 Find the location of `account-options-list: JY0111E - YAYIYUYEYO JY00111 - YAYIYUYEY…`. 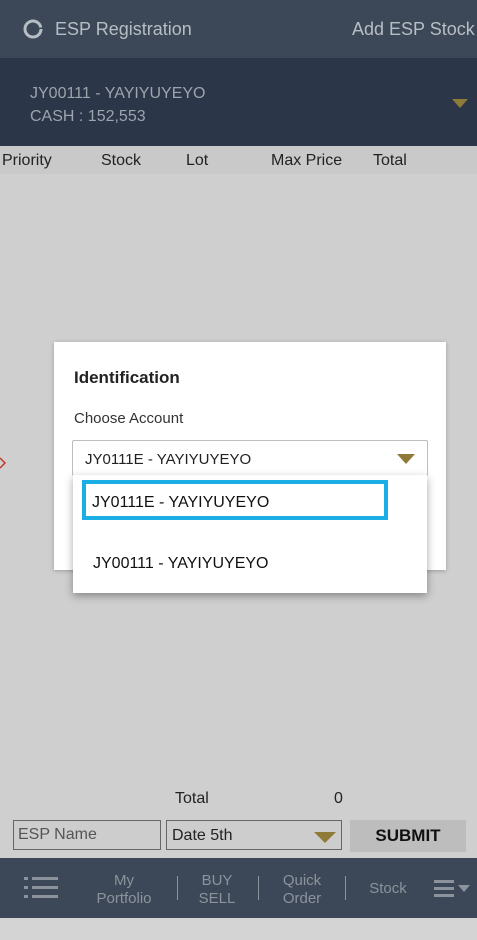

account-options-list: JY0111E - YAYIYUYEYO JY00111 - YAYIYUYEY… is located at coordinates (250, 534).